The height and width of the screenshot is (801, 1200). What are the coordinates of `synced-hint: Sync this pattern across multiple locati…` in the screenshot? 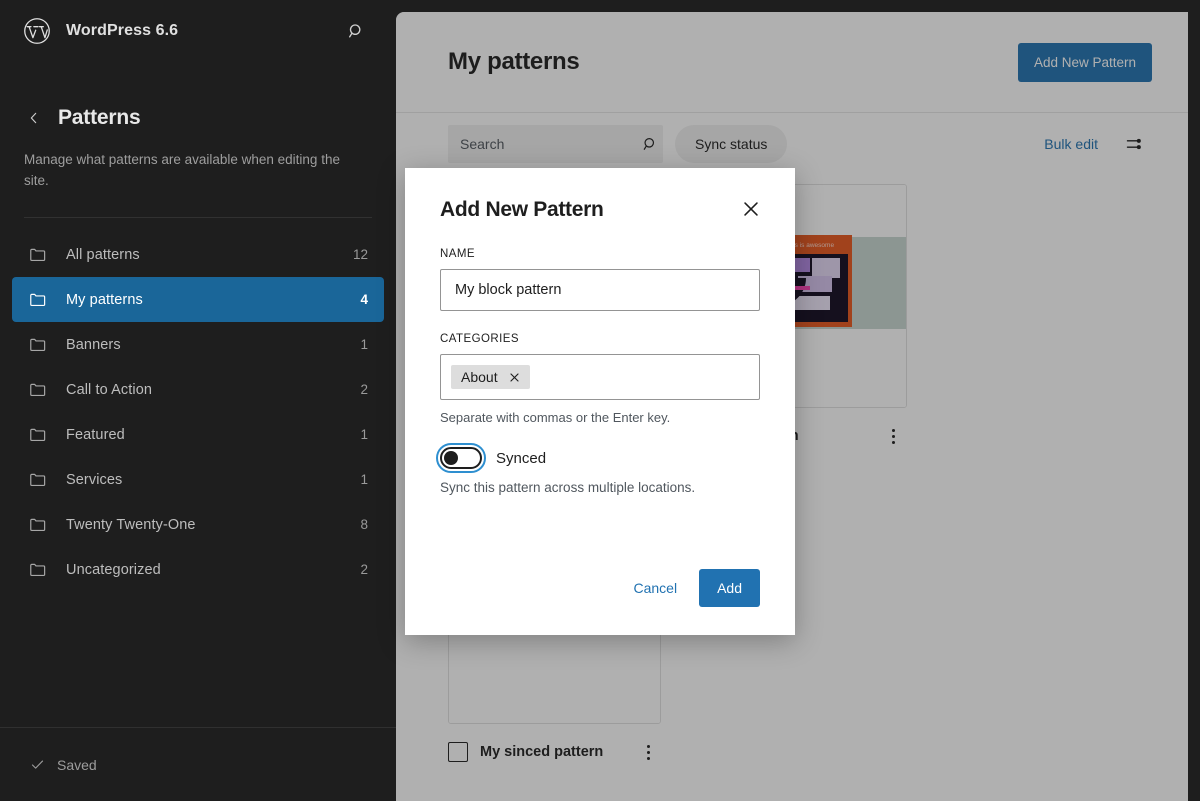 It's located at (568, 487).